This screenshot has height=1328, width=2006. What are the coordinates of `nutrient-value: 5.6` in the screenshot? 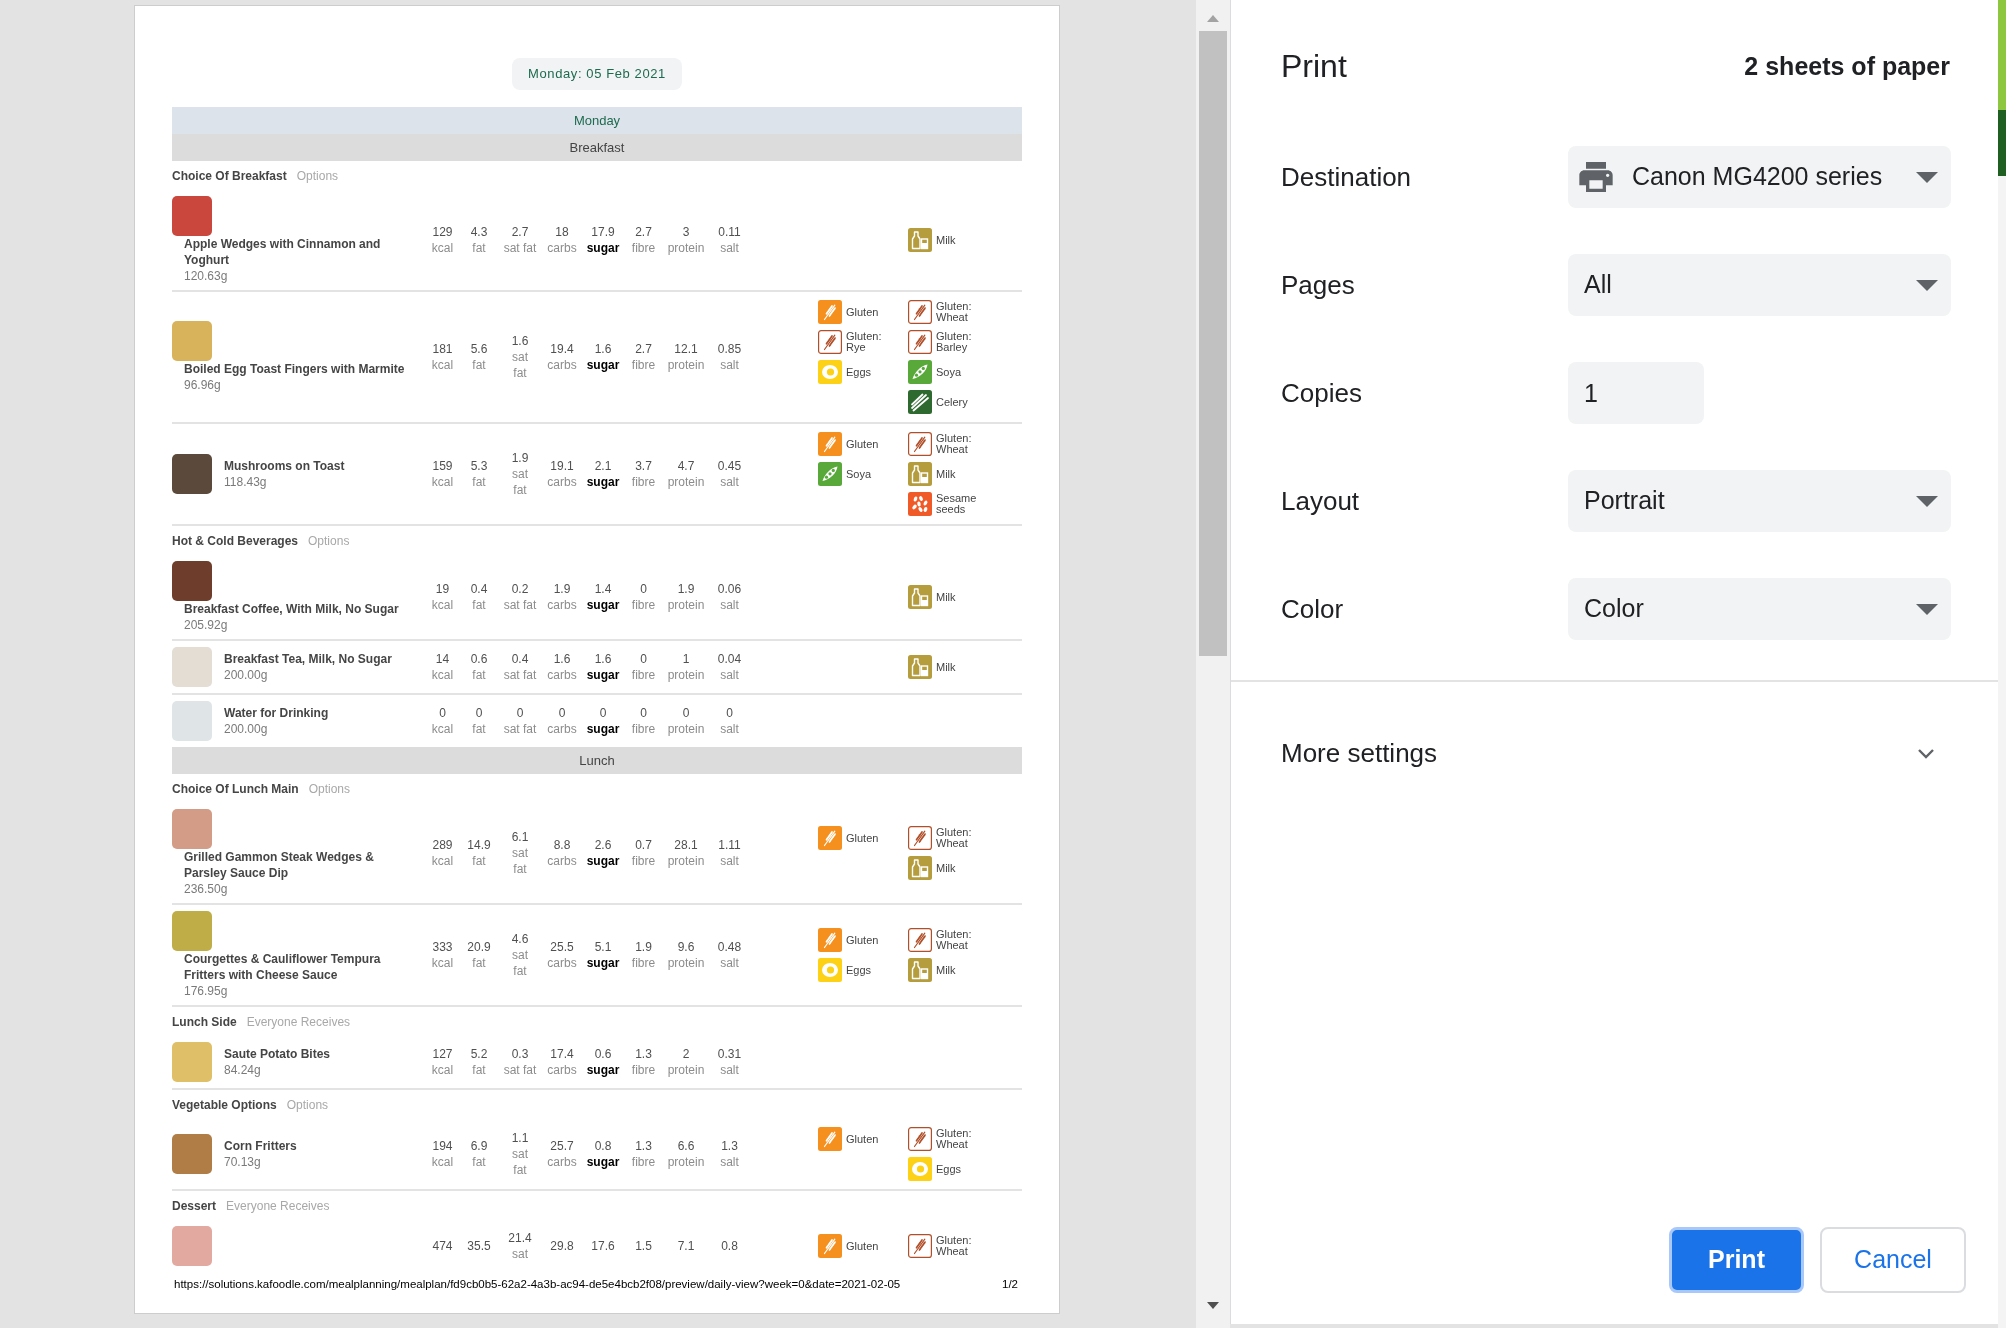 It's located at (479, 349).